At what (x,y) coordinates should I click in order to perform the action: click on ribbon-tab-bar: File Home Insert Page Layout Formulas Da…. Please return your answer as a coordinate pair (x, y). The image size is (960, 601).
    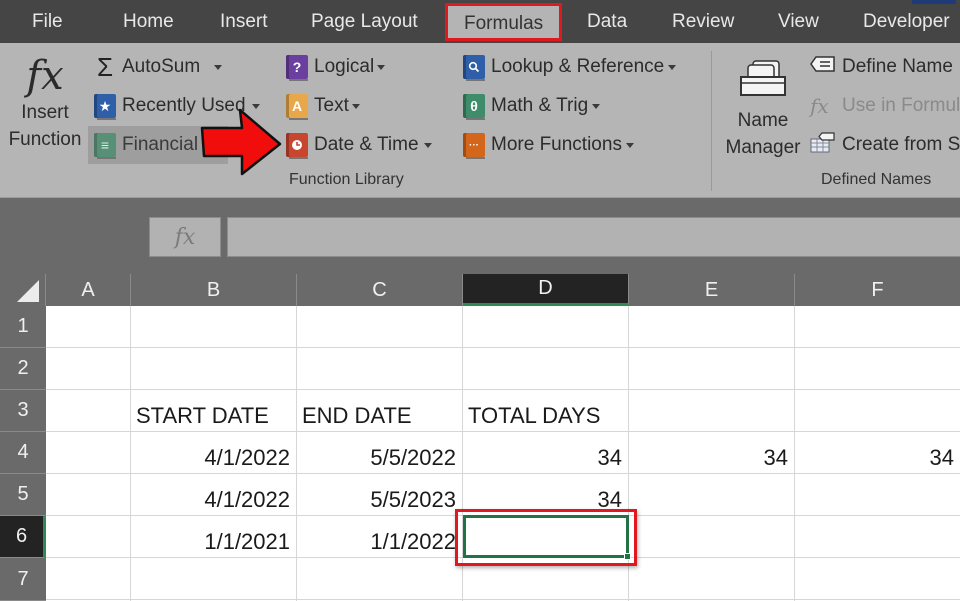
    Looking at the image, I should click on (480, 21).